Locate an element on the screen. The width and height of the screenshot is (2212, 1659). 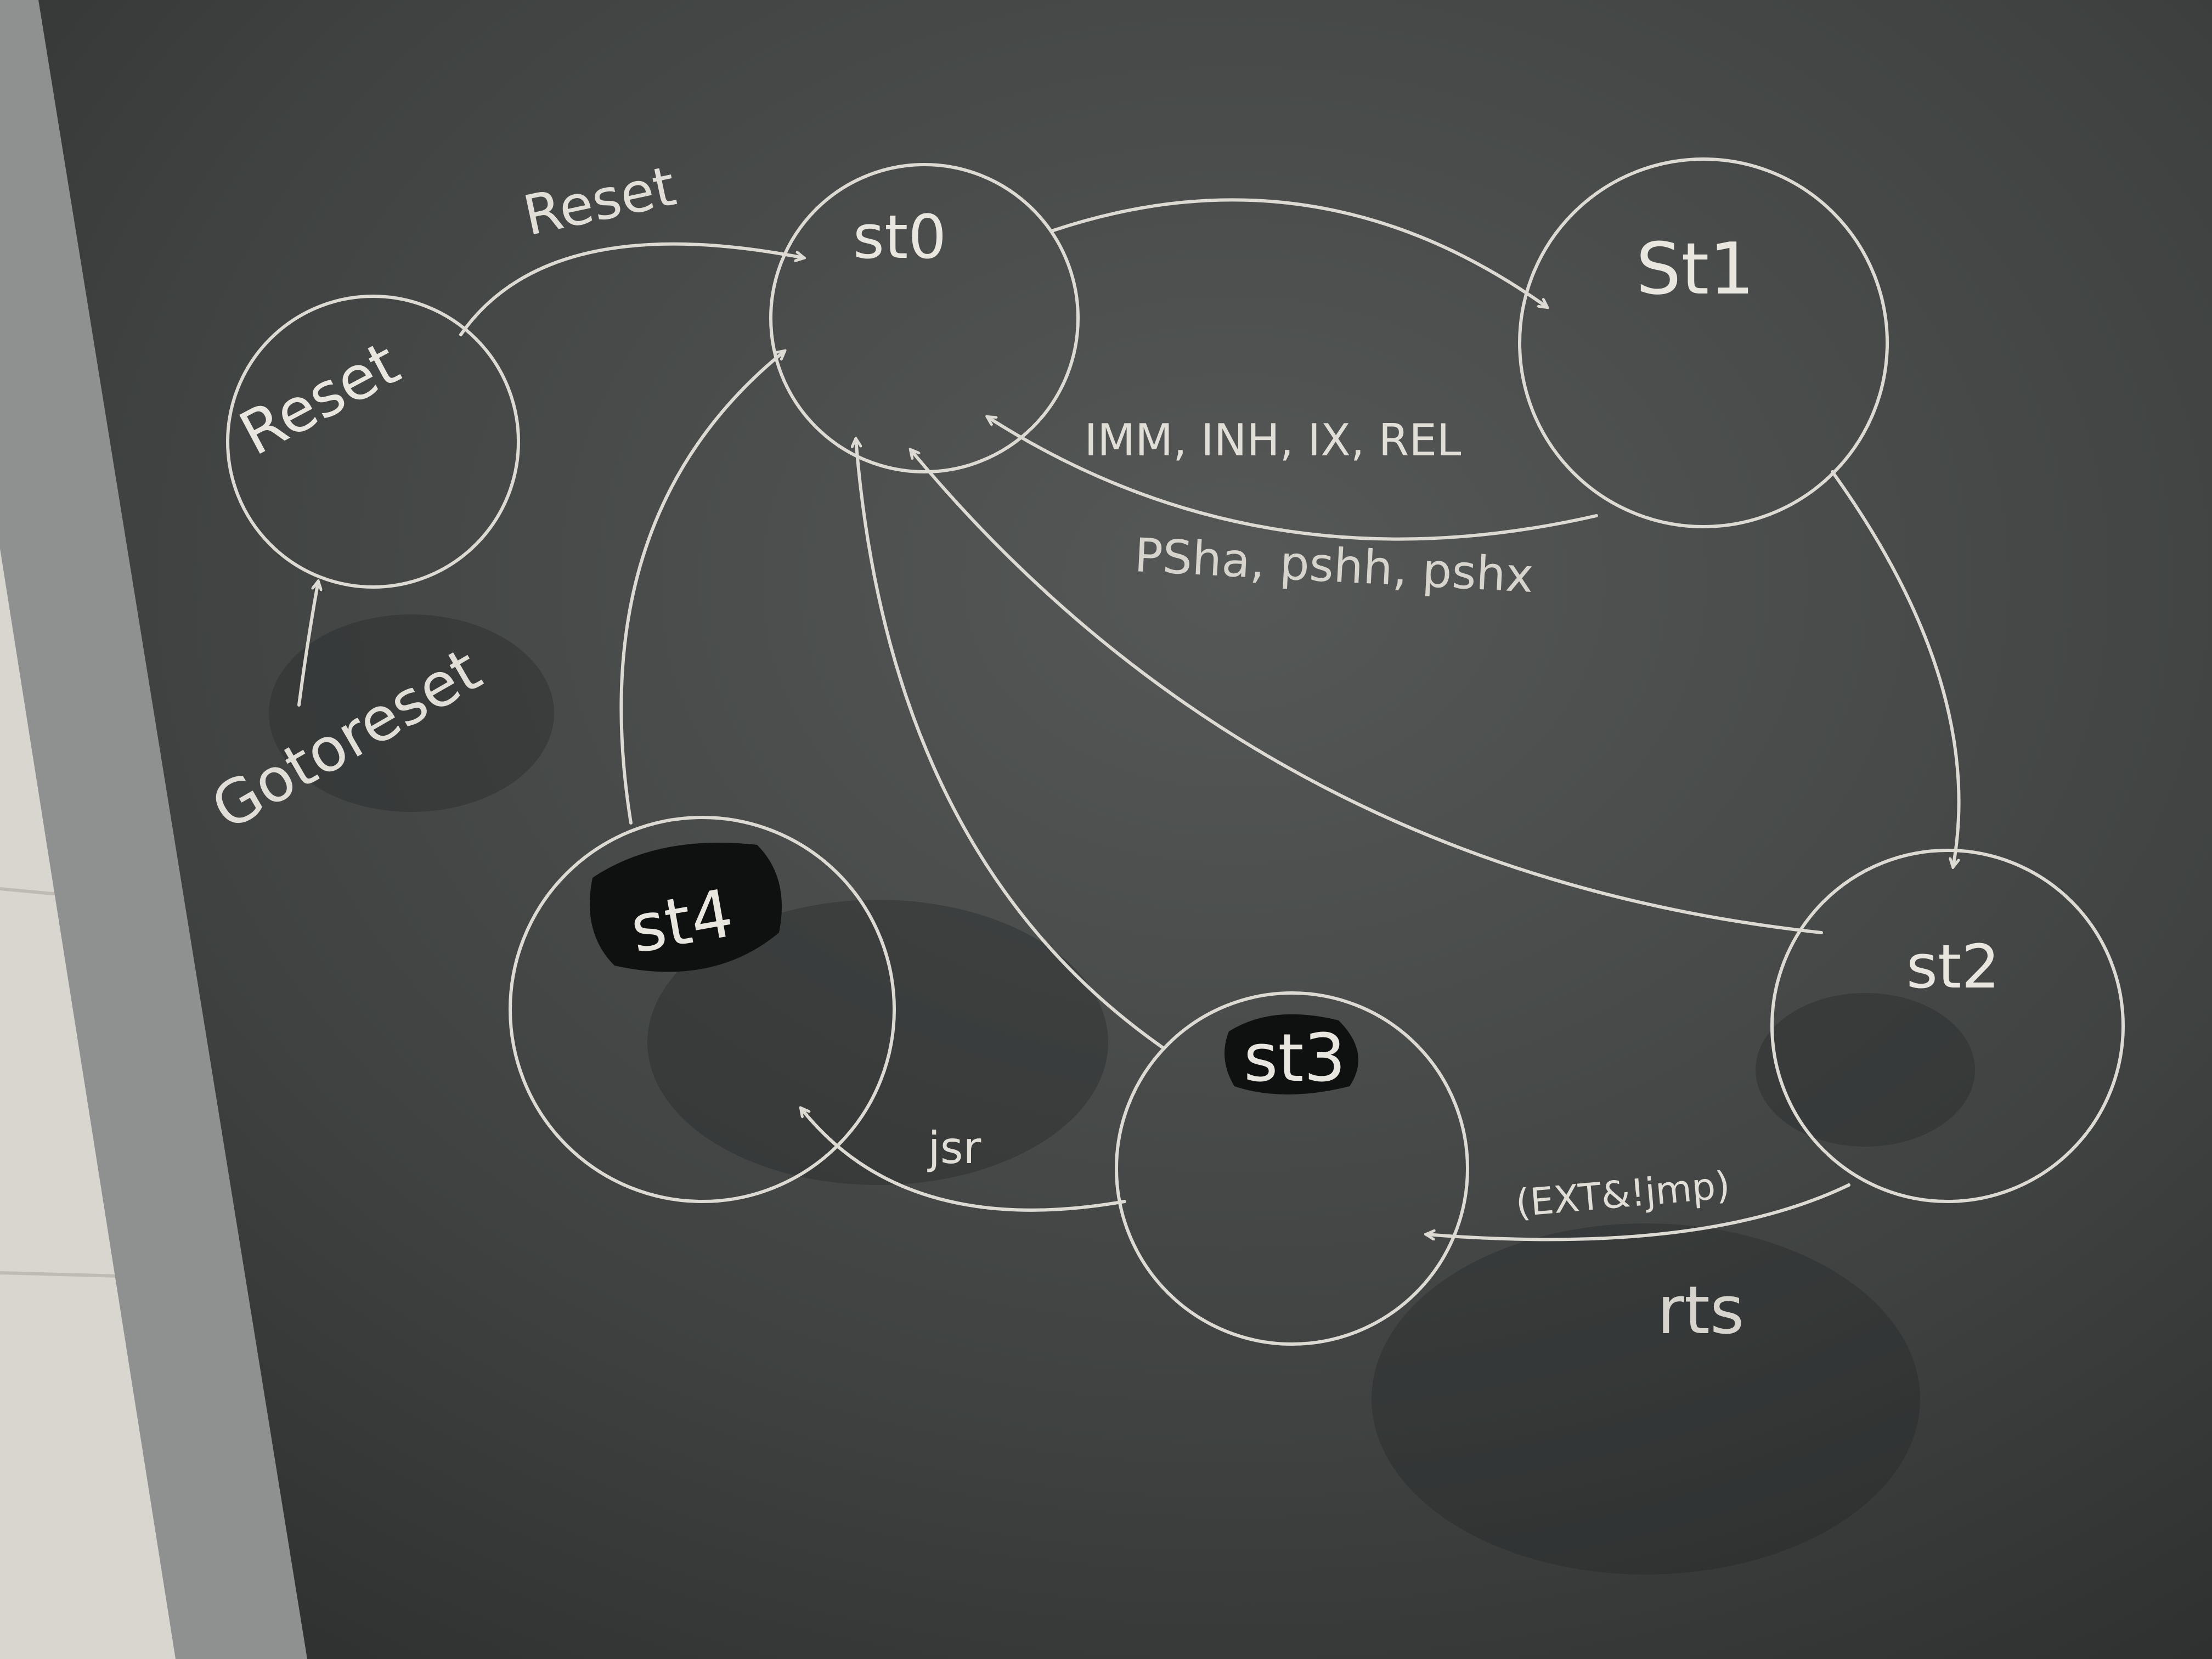
transition-st1-to-st0-label-text: IMM, INH, IX, REL is located at coordinates (1273, 441).